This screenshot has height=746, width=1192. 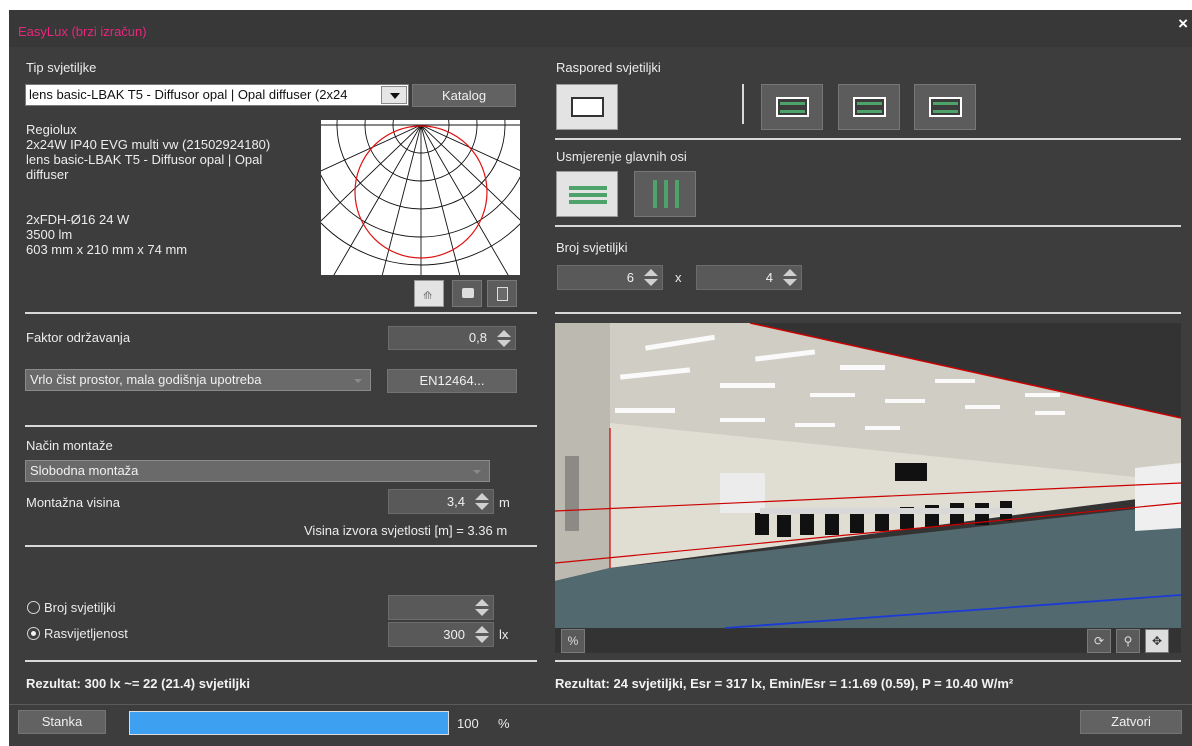 What do you see at coordinates (78, 219) in the screenshot?
I see `lamp-source: 2xFDH-Ø16 24 W` at bounding box center [78, 219].